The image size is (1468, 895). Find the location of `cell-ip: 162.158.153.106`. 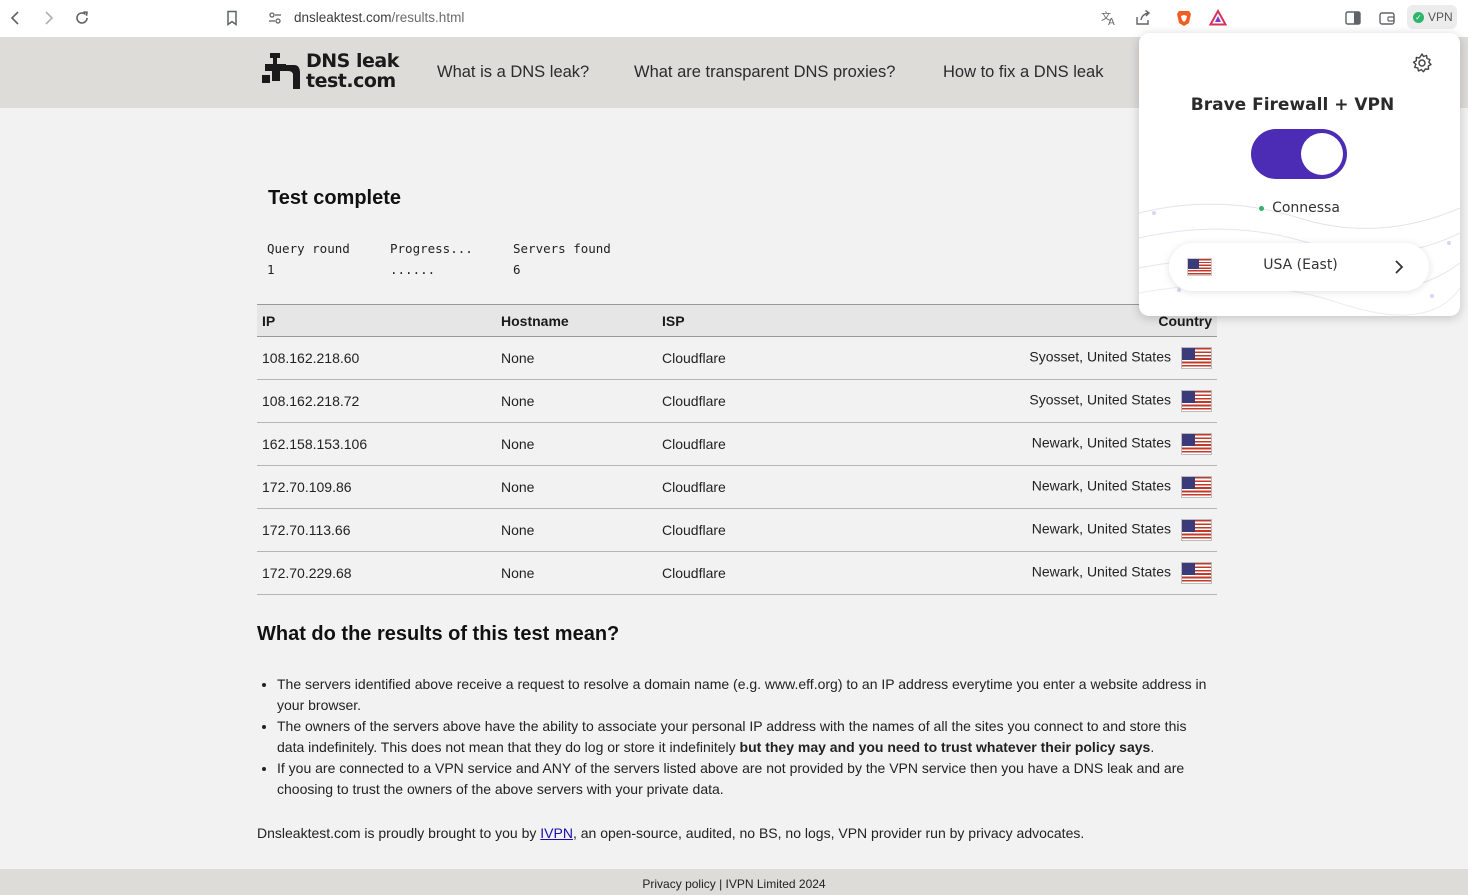

cell-ip: 162.158.153.106 is located at coordinates (376, 444).